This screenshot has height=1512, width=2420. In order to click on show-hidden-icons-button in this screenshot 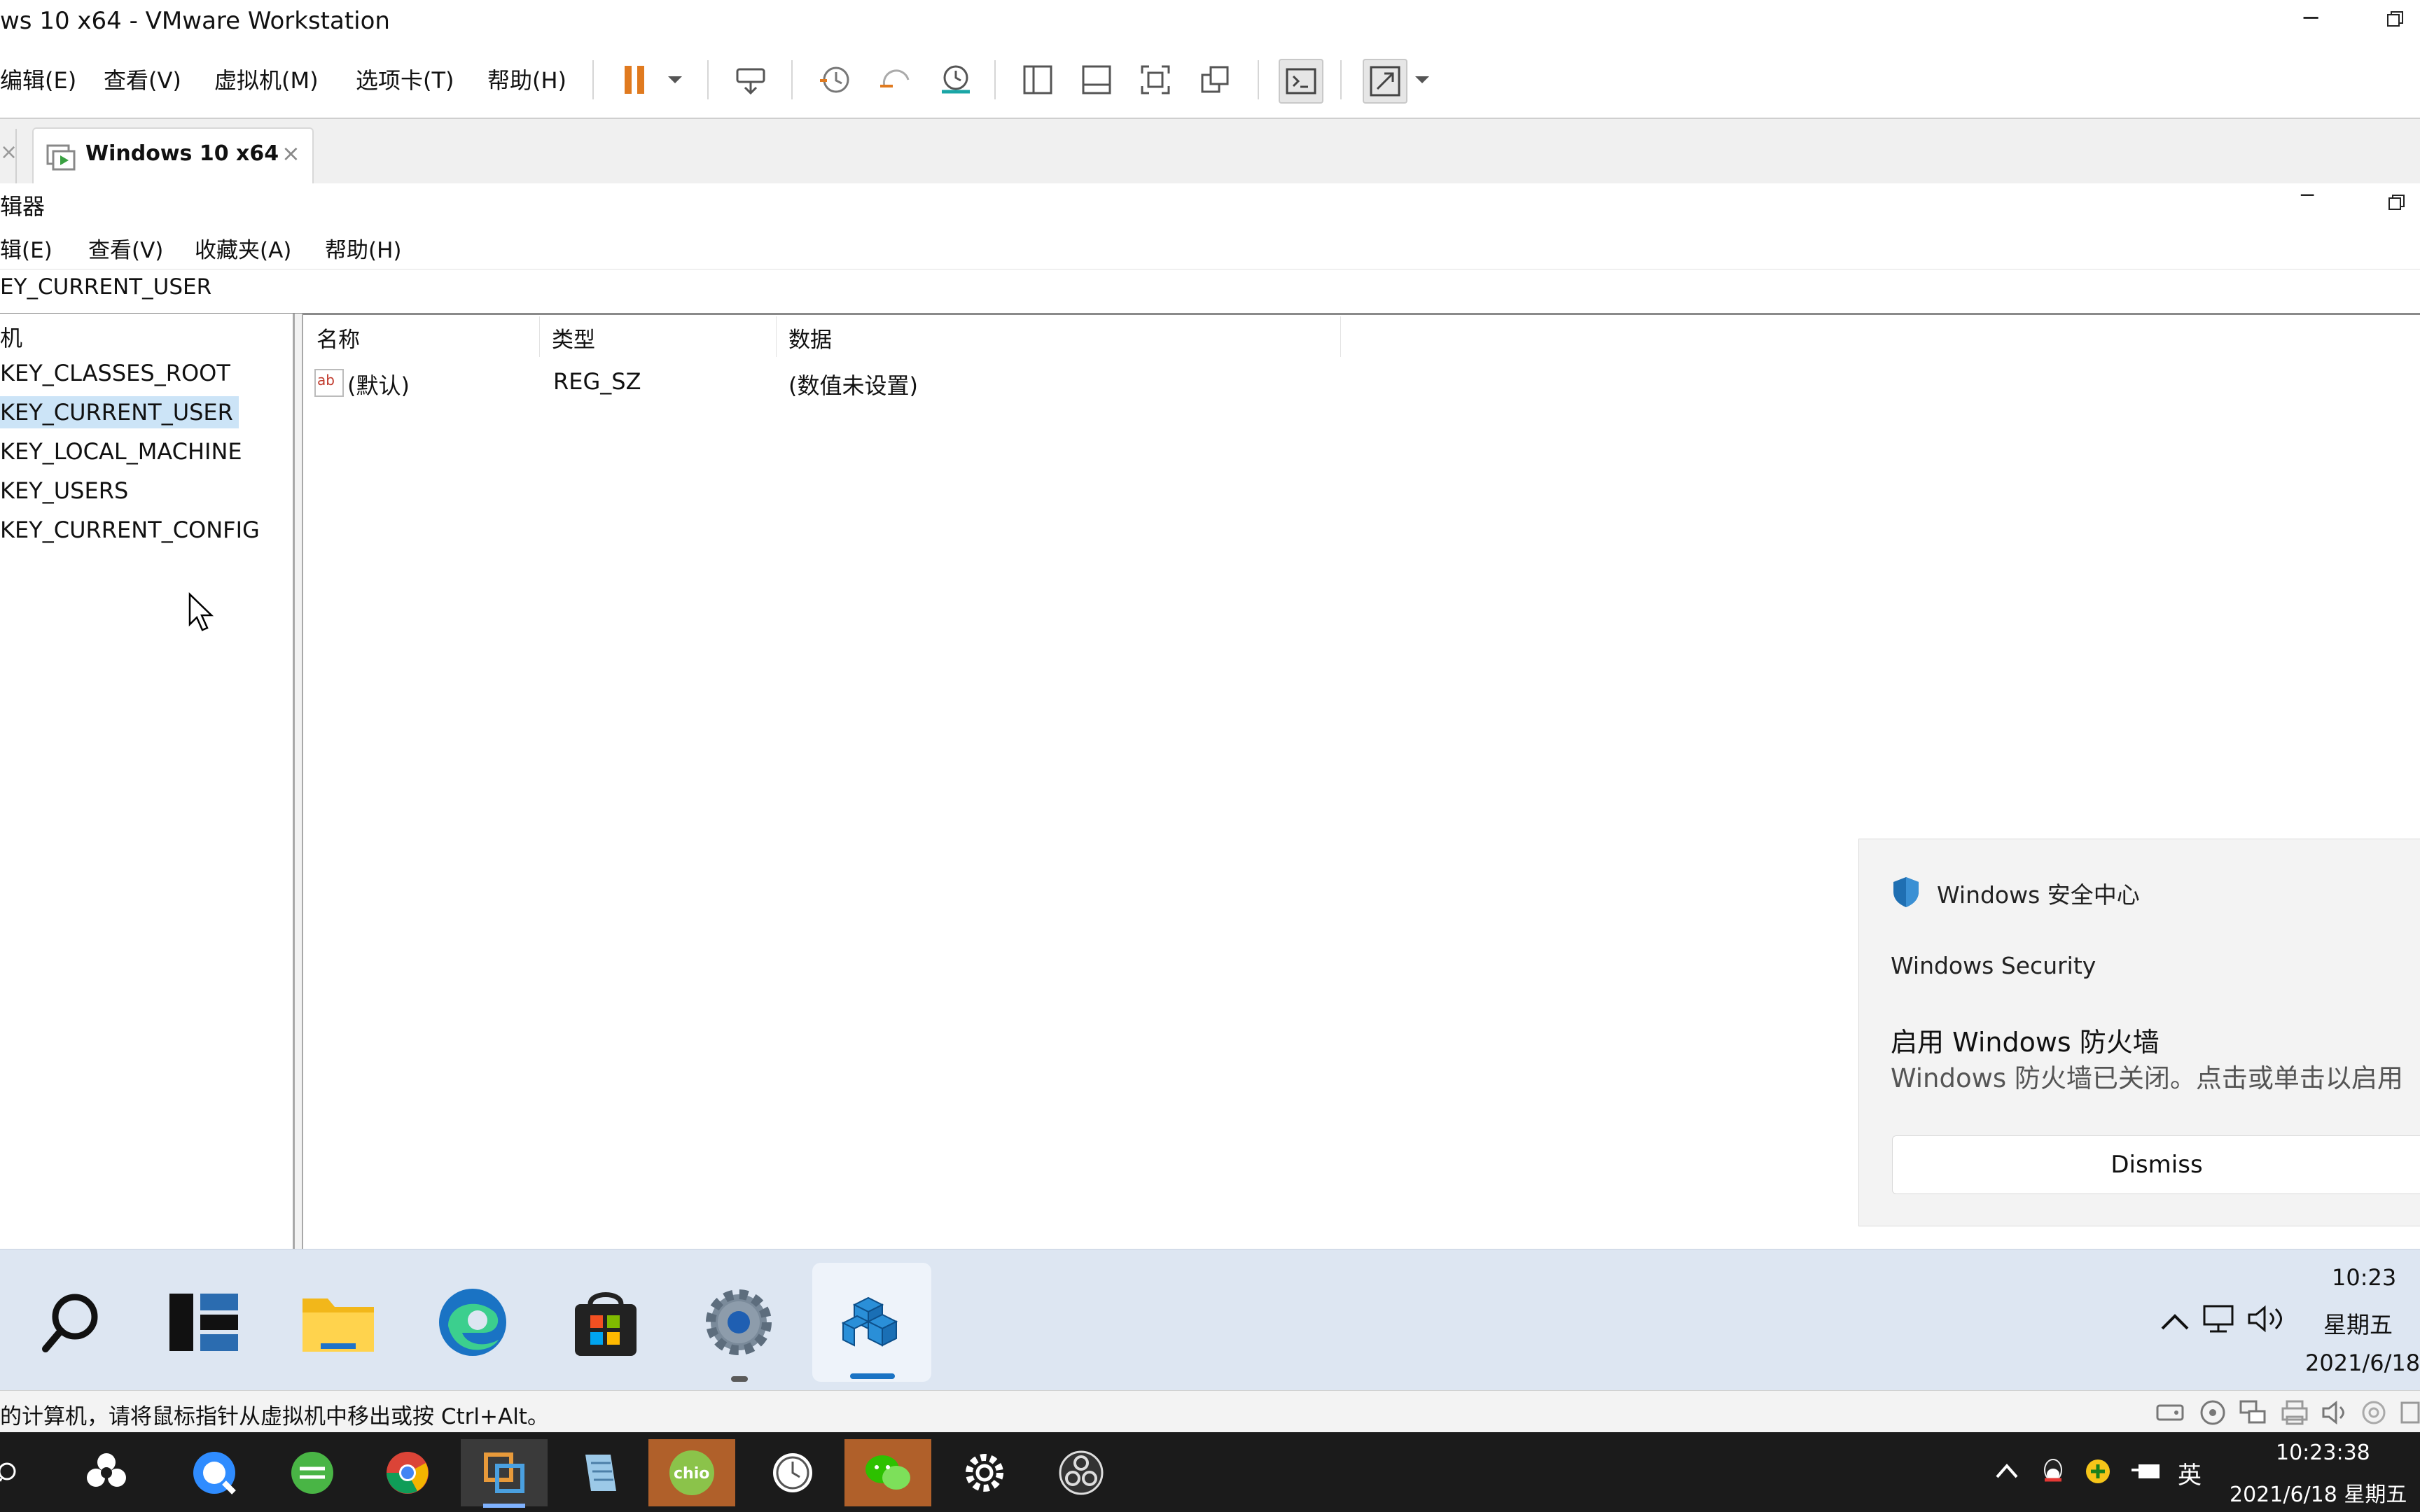, I will do `click(2175, 1322)`.